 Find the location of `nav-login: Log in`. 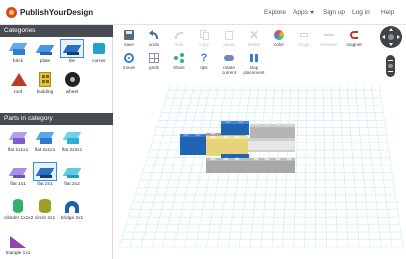

nav-login: Log in is located at coordinates (361, 12).